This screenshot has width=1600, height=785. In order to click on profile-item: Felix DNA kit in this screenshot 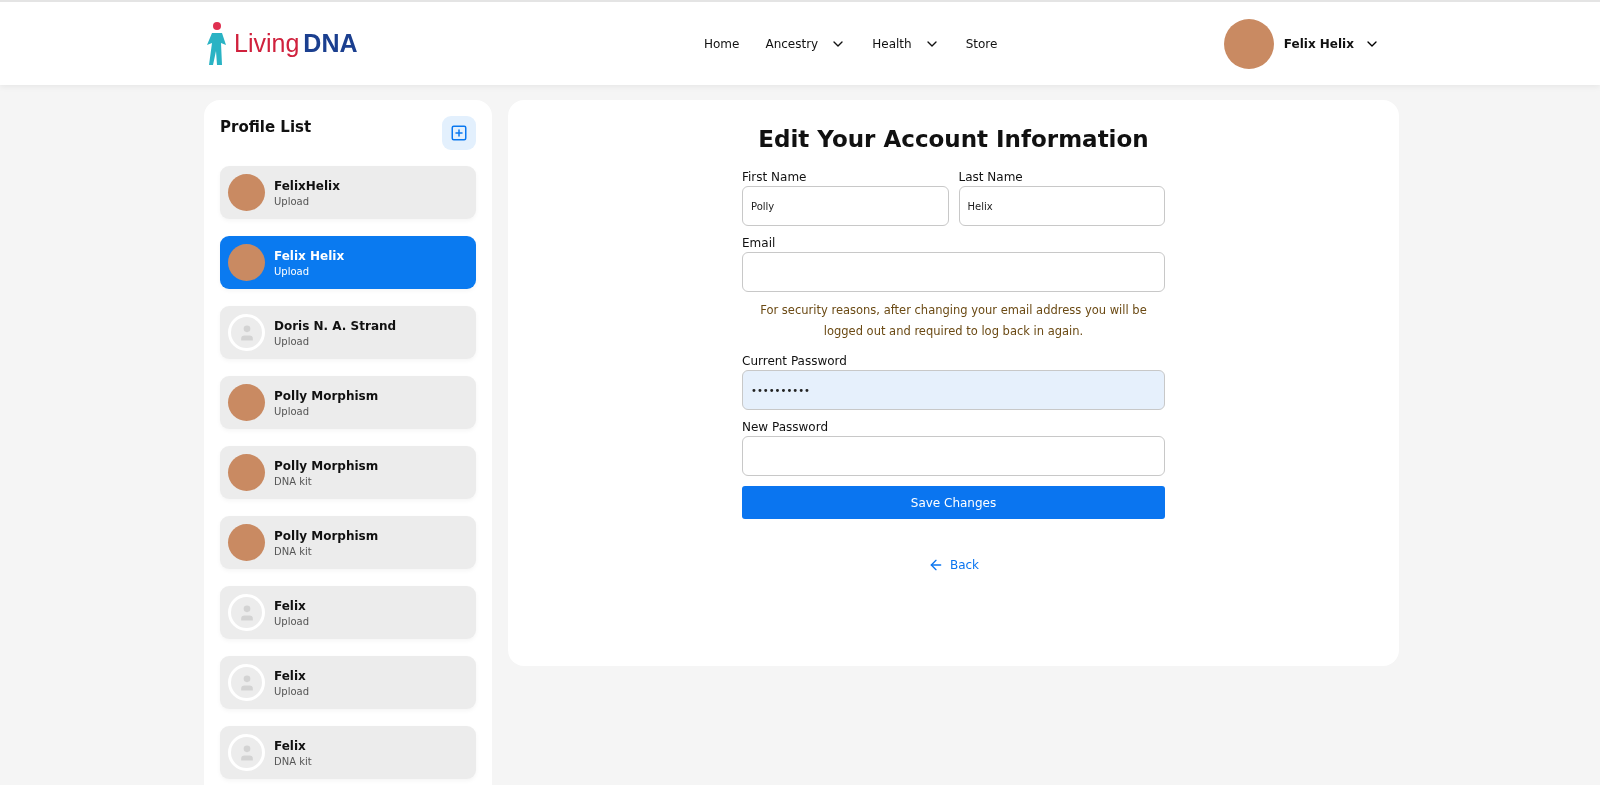, I will do `click(348, 752)`.